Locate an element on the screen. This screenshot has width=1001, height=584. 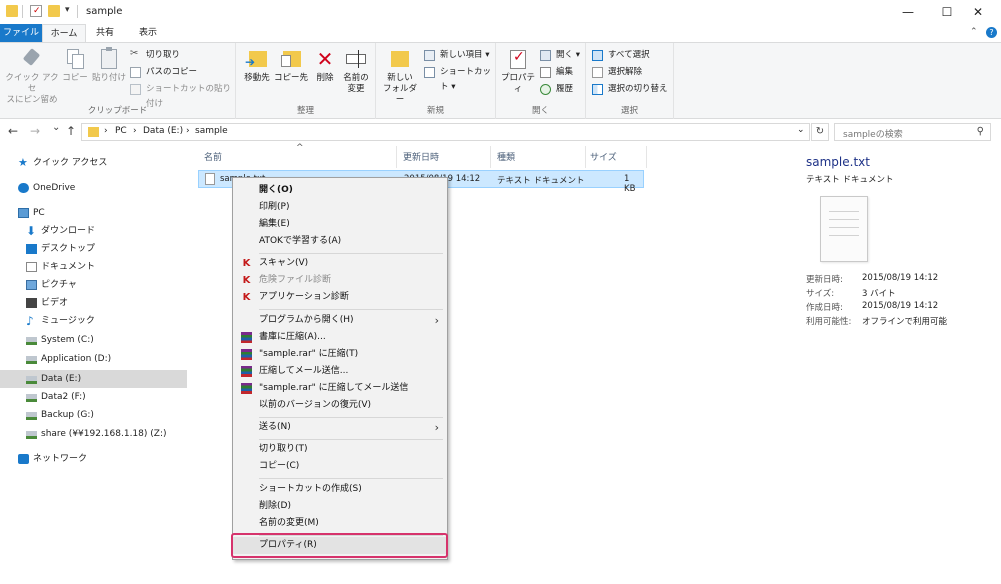
new-item-icon is located at coordinates (429, 55).